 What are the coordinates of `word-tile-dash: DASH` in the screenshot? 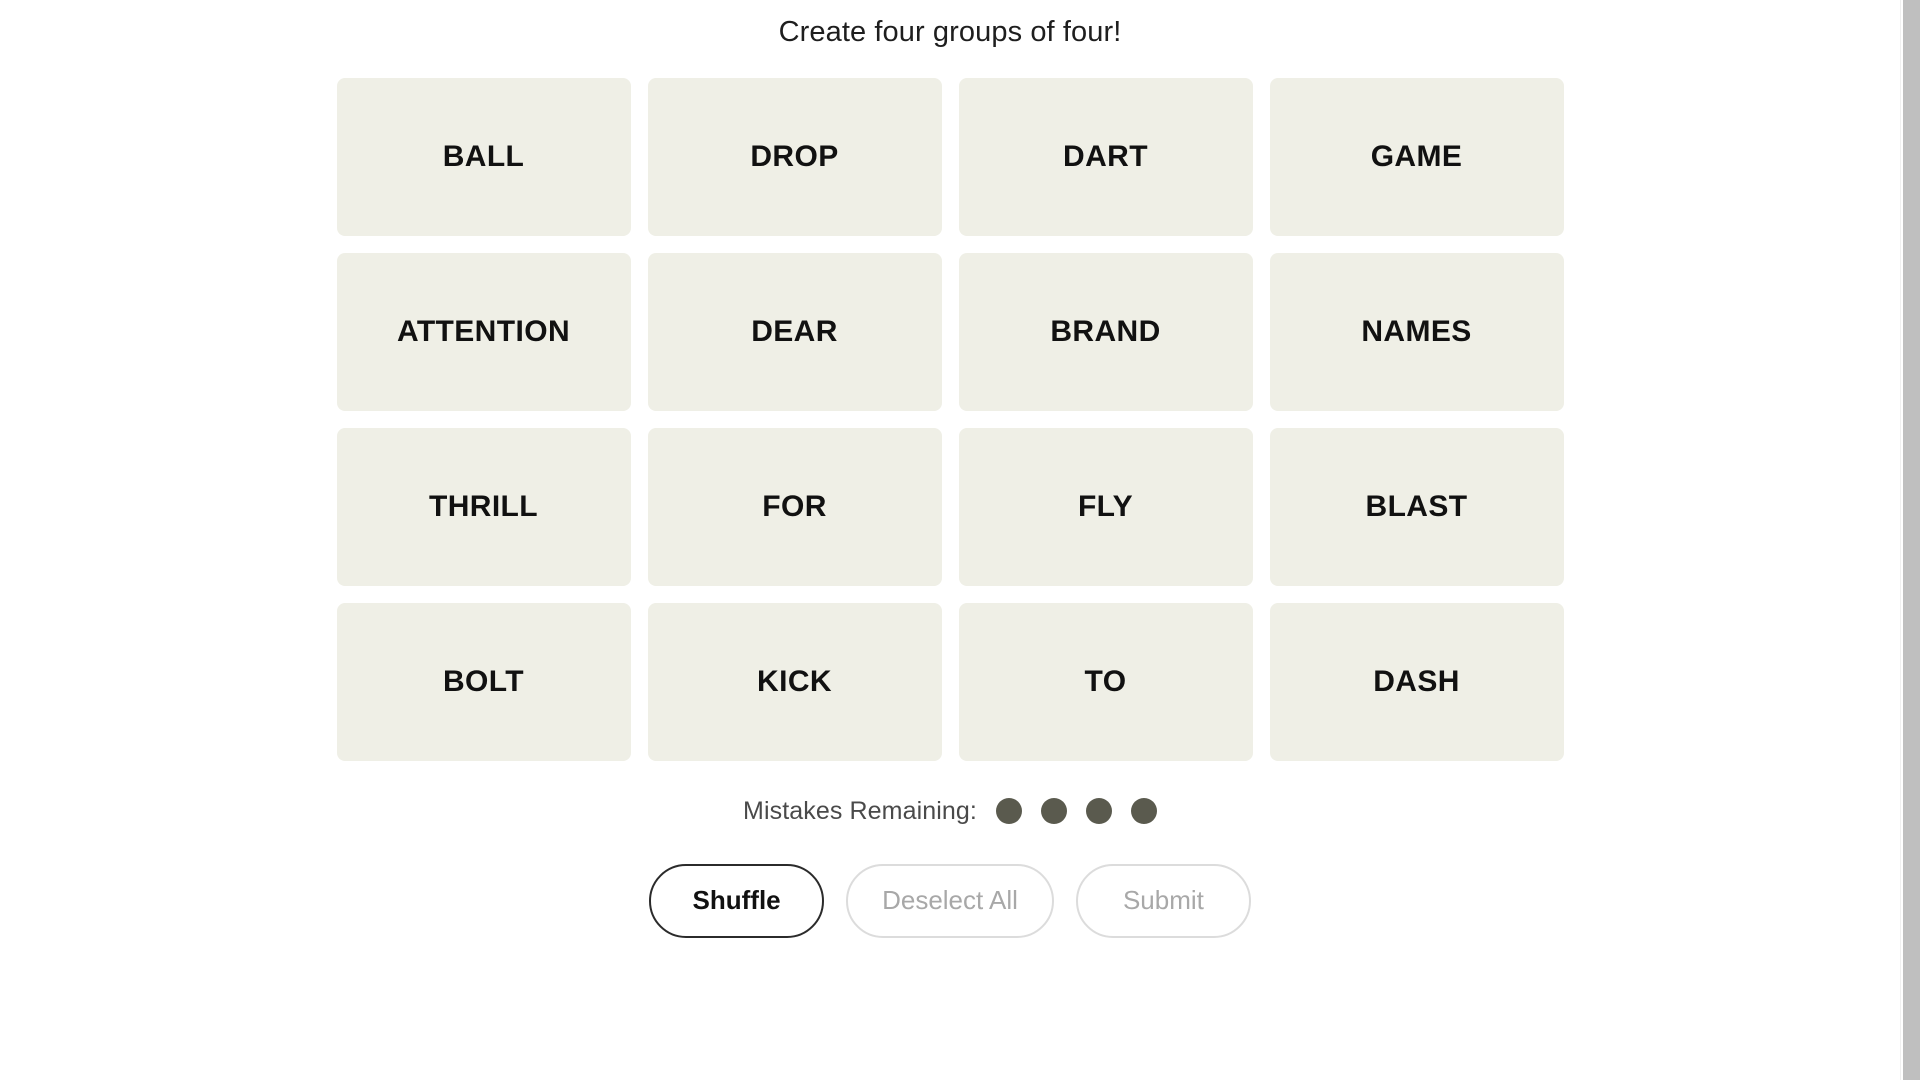 It's located at (1416, 681).